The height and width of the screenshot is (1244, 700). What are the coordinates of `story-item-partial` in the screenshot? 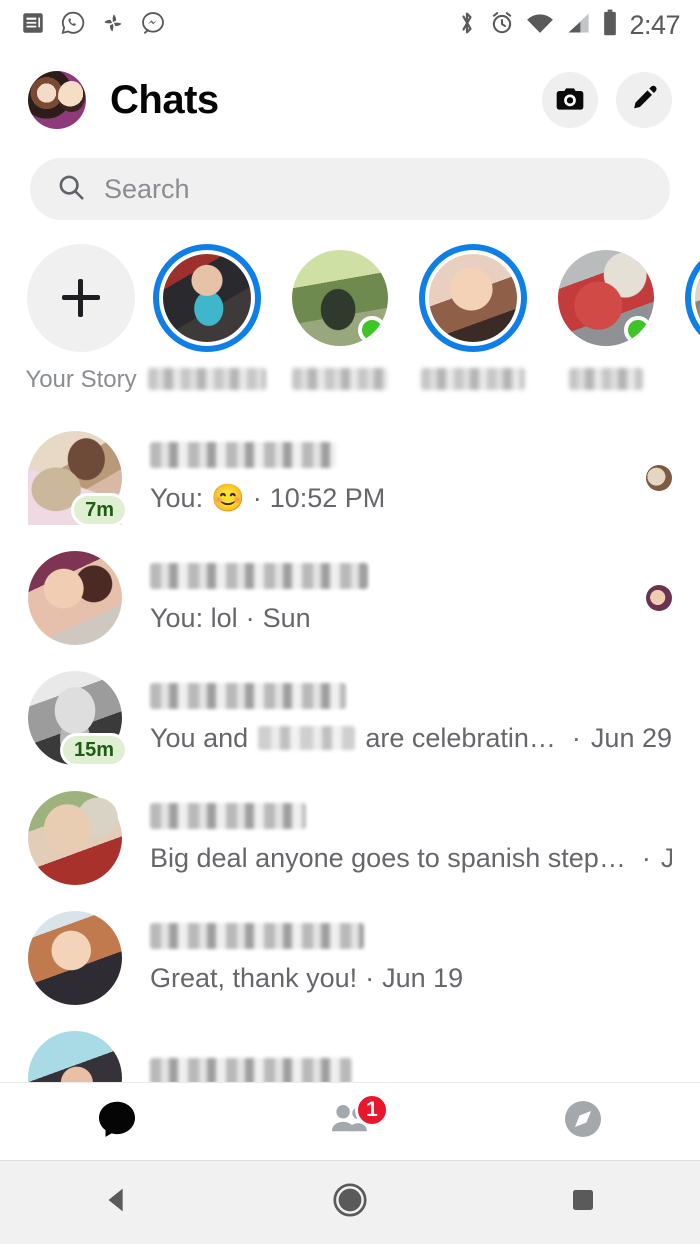 It's located at (686, 298).